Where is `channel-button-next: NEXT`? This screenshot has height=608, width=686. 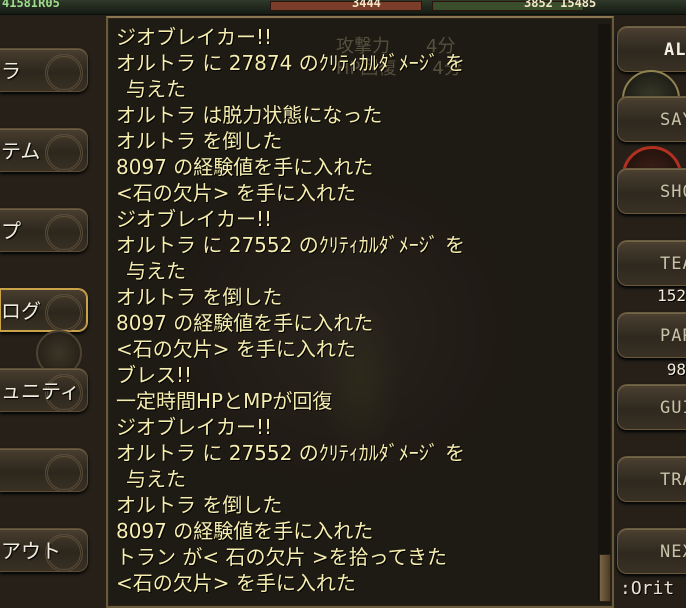
channel-button-next: NEXT is located at coordinates (651, 551).